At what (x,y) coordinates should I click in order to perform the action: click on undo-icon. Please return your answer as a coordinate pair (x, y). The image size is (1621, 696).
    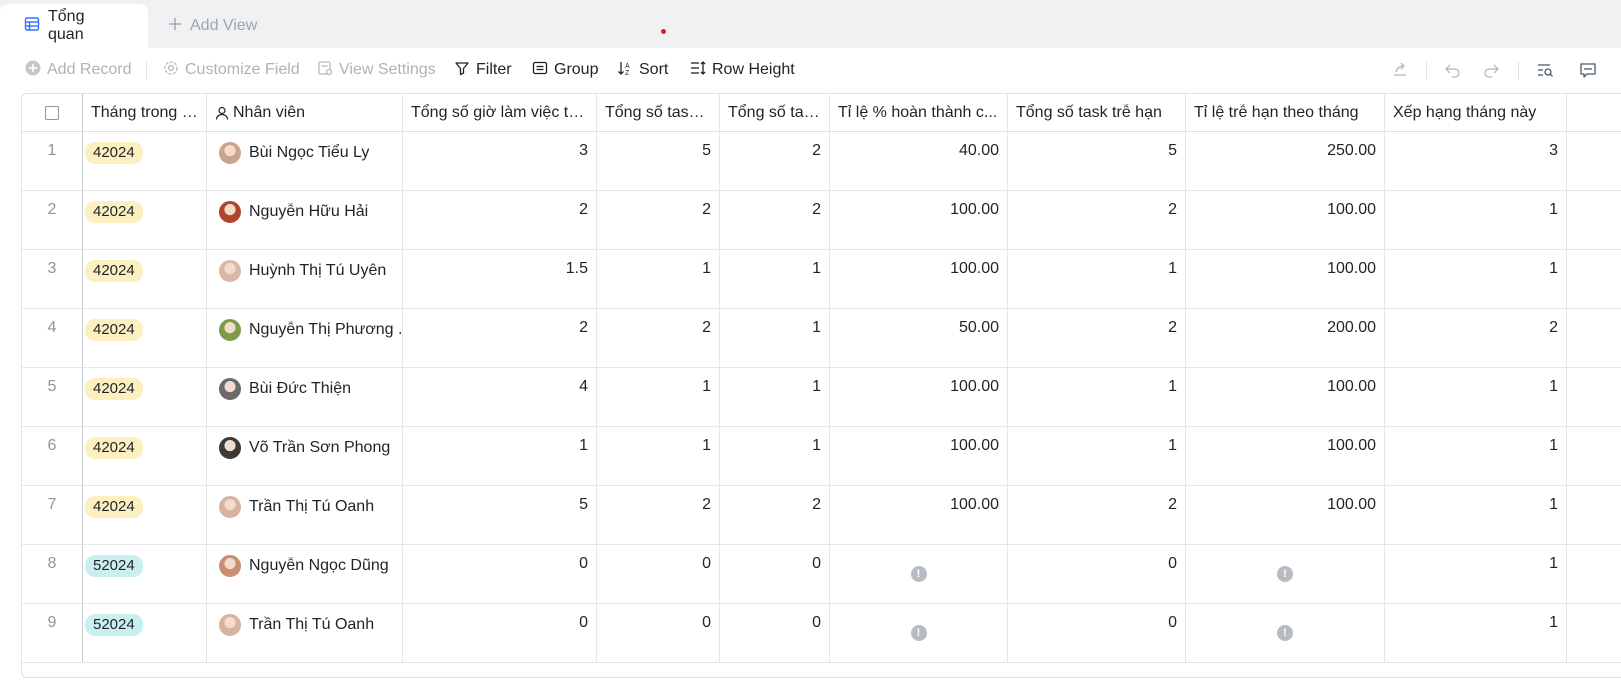
    Looking at the image, I should click on (1453, 70).